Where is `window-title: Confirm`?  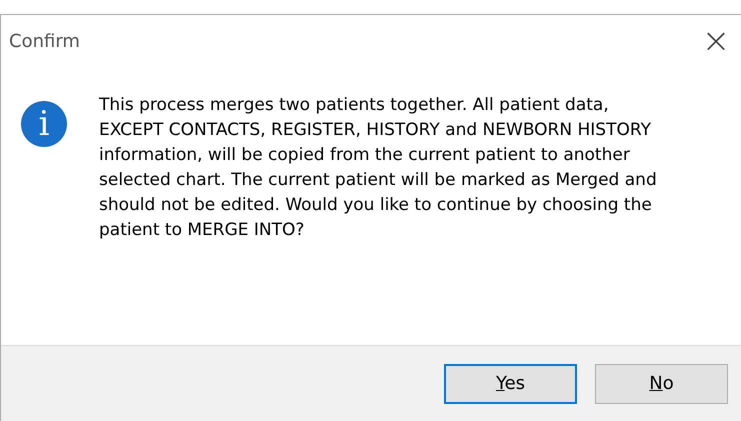 window-title: Confirm is located at coordinates (44, 41).